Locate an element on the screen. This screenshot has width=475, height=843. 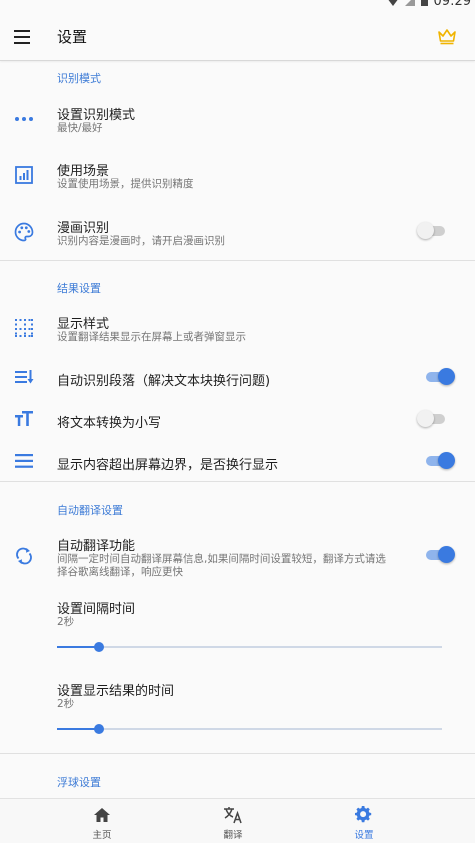
setting-title: 设置显示结果的时间 is located at coordinates (116, 691).